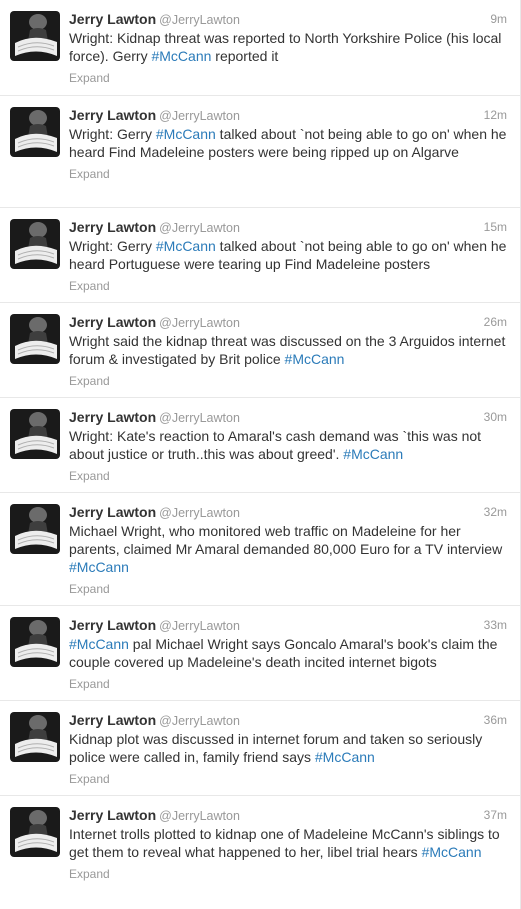  Describe the element at coordinates (495, 815) in the screenshot. I see `tweet-timestamp: 37m` at that location.